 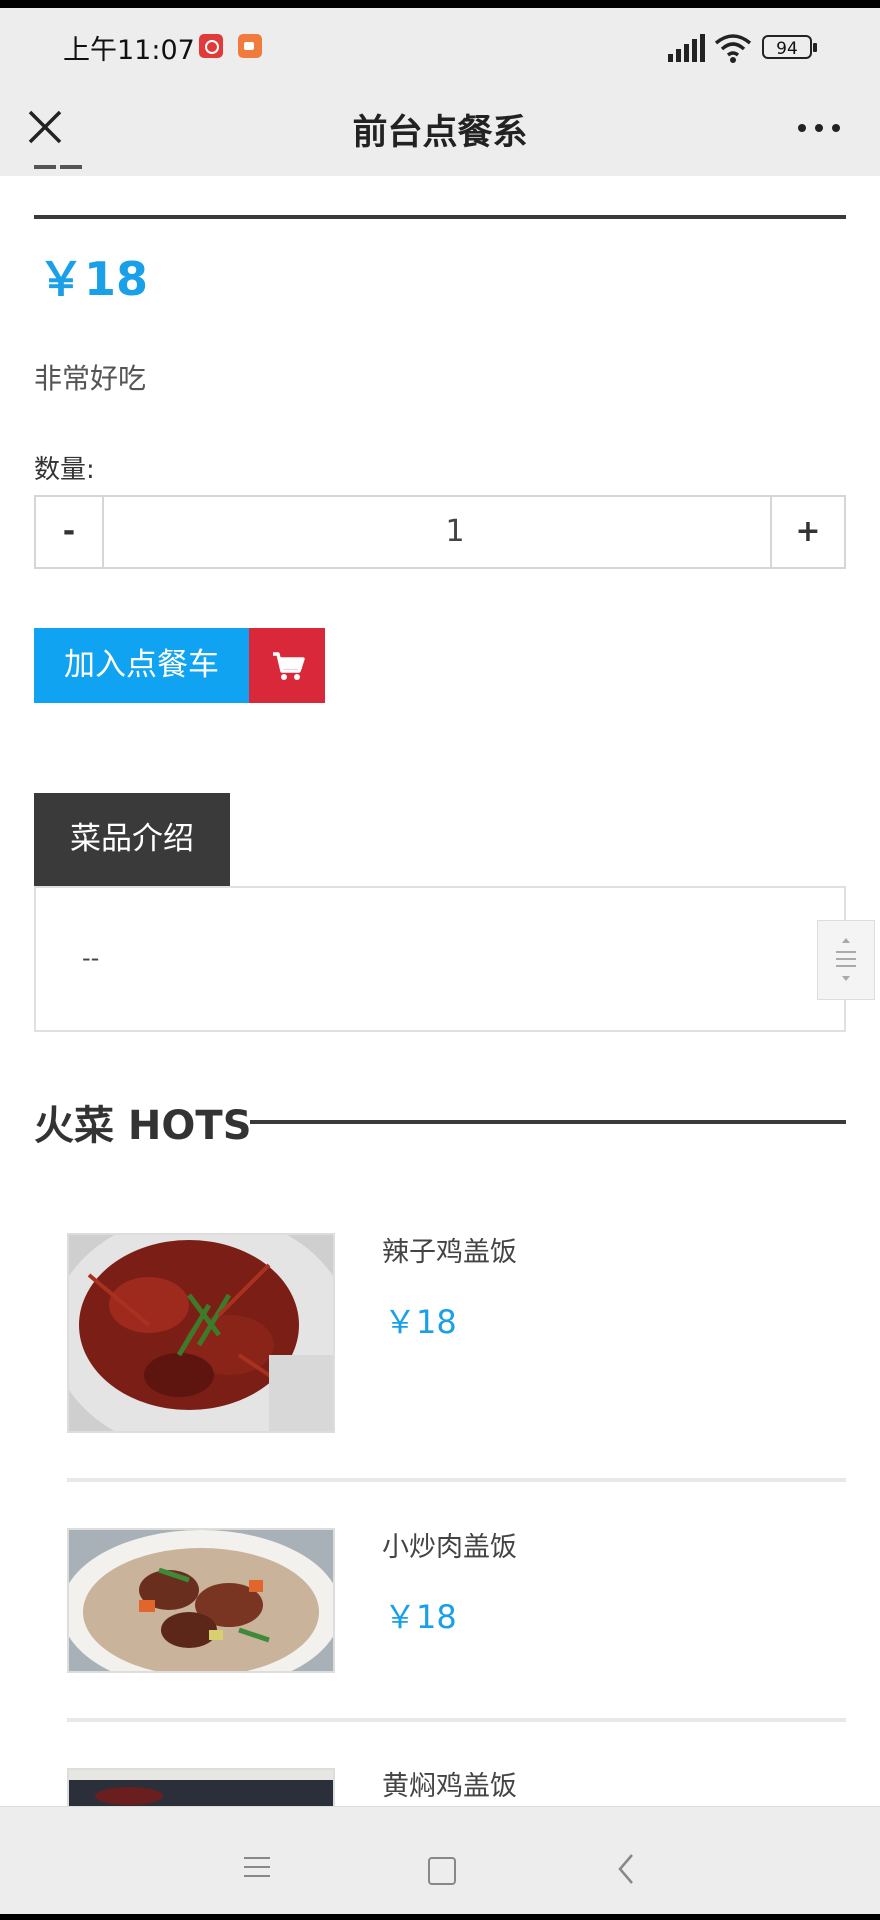 I want to click on screen-bottom-edge, so click(x=440, y=1917).